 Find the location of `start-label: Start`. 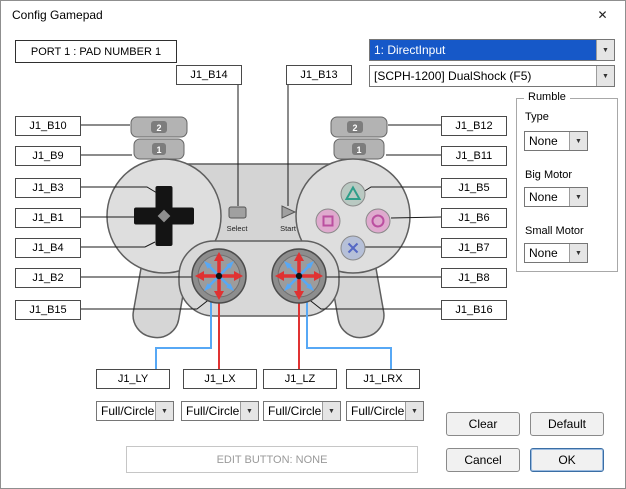

start-label: Start is located at coordinates (288, 228).